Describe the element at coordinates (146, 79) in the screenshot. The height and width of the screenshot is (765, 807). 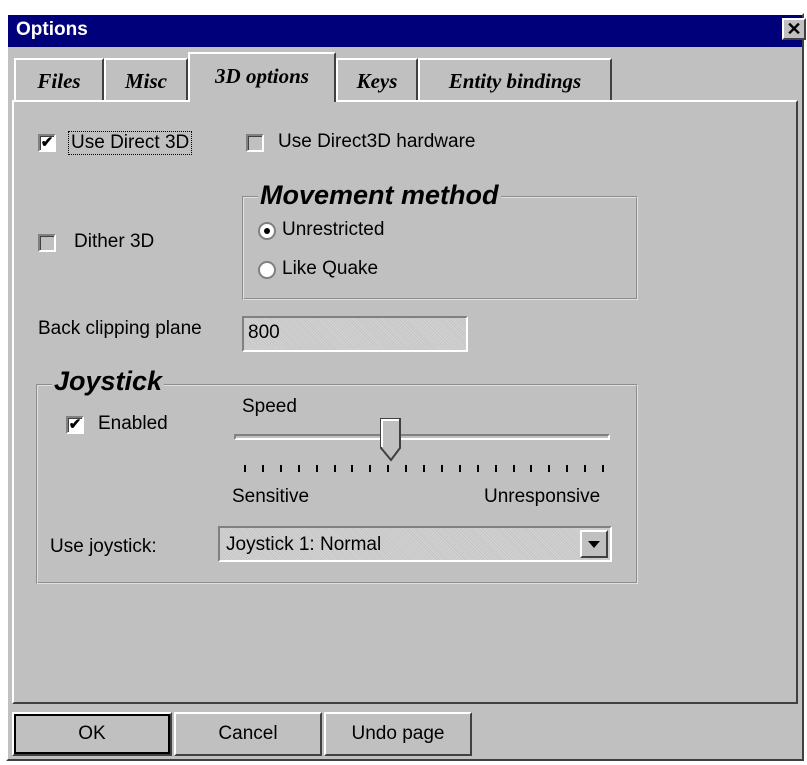
I see `tab-misc: Misc` at that location.